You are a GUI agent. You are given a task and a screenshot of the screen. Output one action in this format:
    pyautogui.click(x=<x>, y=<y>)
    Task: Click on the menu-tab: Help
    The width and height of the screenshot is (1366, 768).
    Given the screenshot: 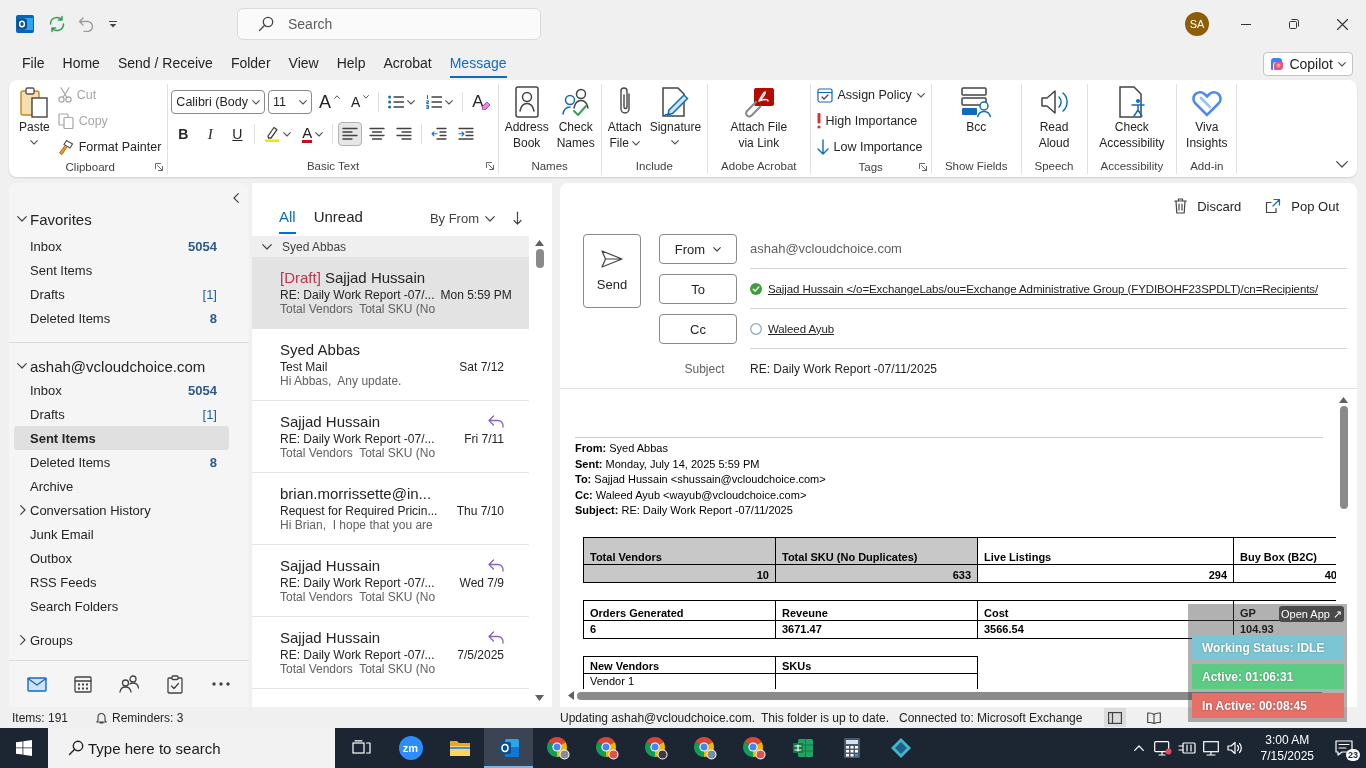 What is the action you would take?
    pyautogui.click(x=351, y=63)
    